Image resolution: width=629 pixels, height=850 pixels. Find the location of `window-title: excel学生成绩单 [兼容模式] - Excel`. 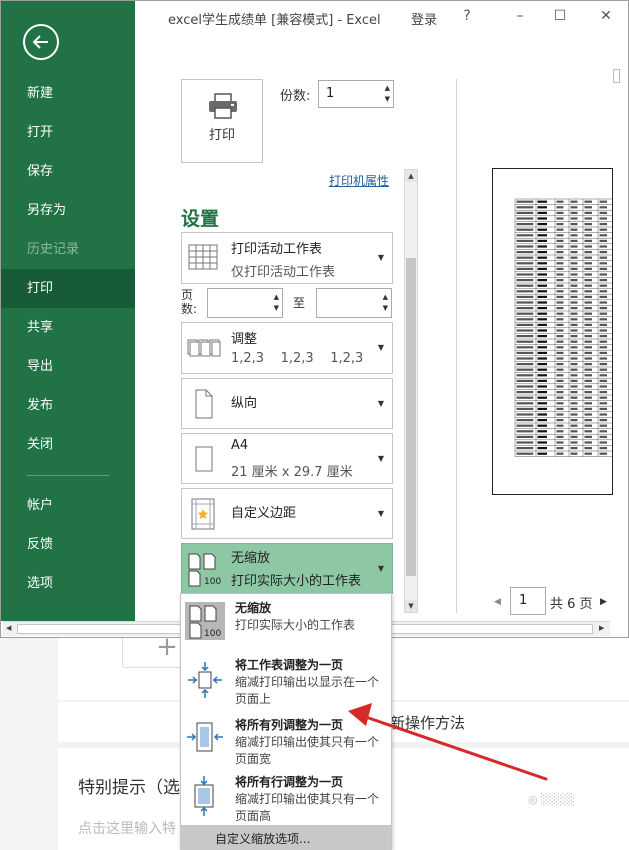

window-title: excel学生成绩单 [兼容模式] - Excel is located at coordinates (274, 20).